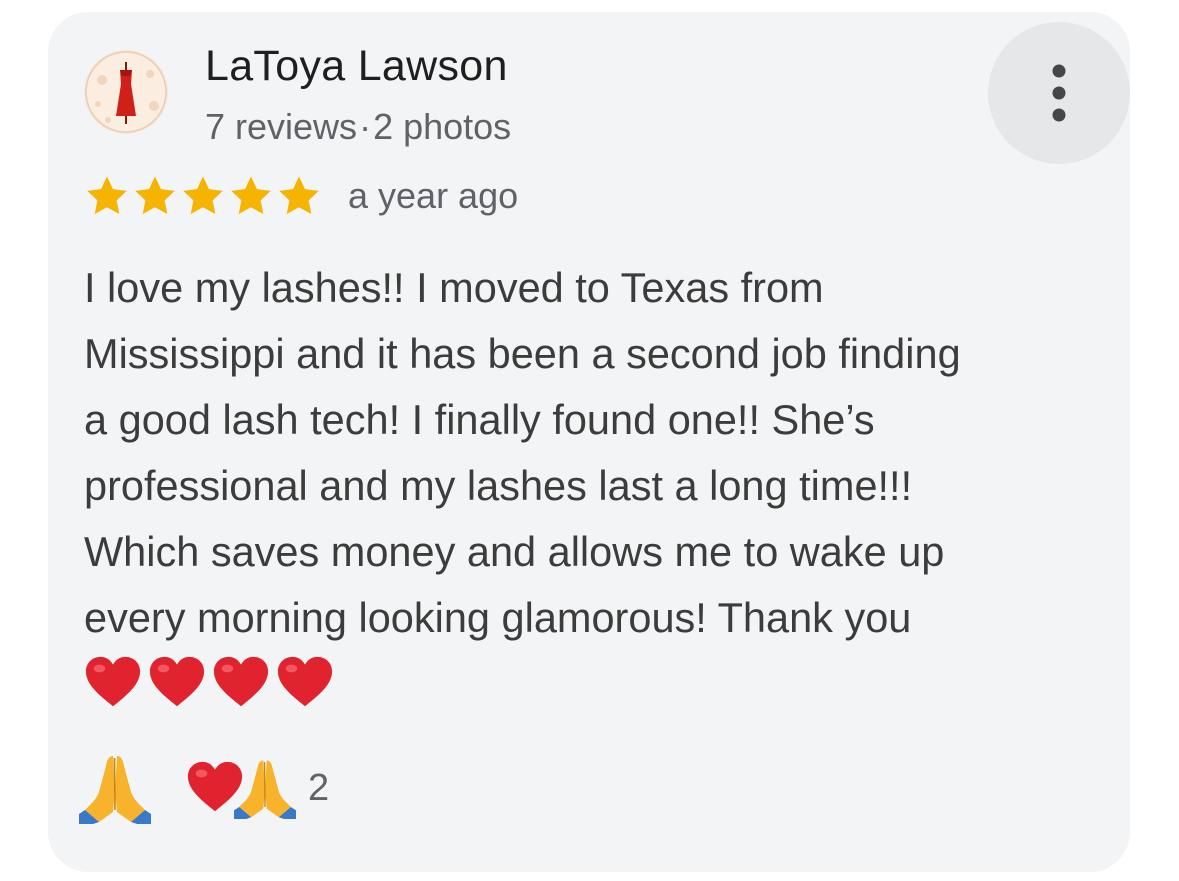  I want to click on folded-hands-emoji-icon, so click(265, 789).